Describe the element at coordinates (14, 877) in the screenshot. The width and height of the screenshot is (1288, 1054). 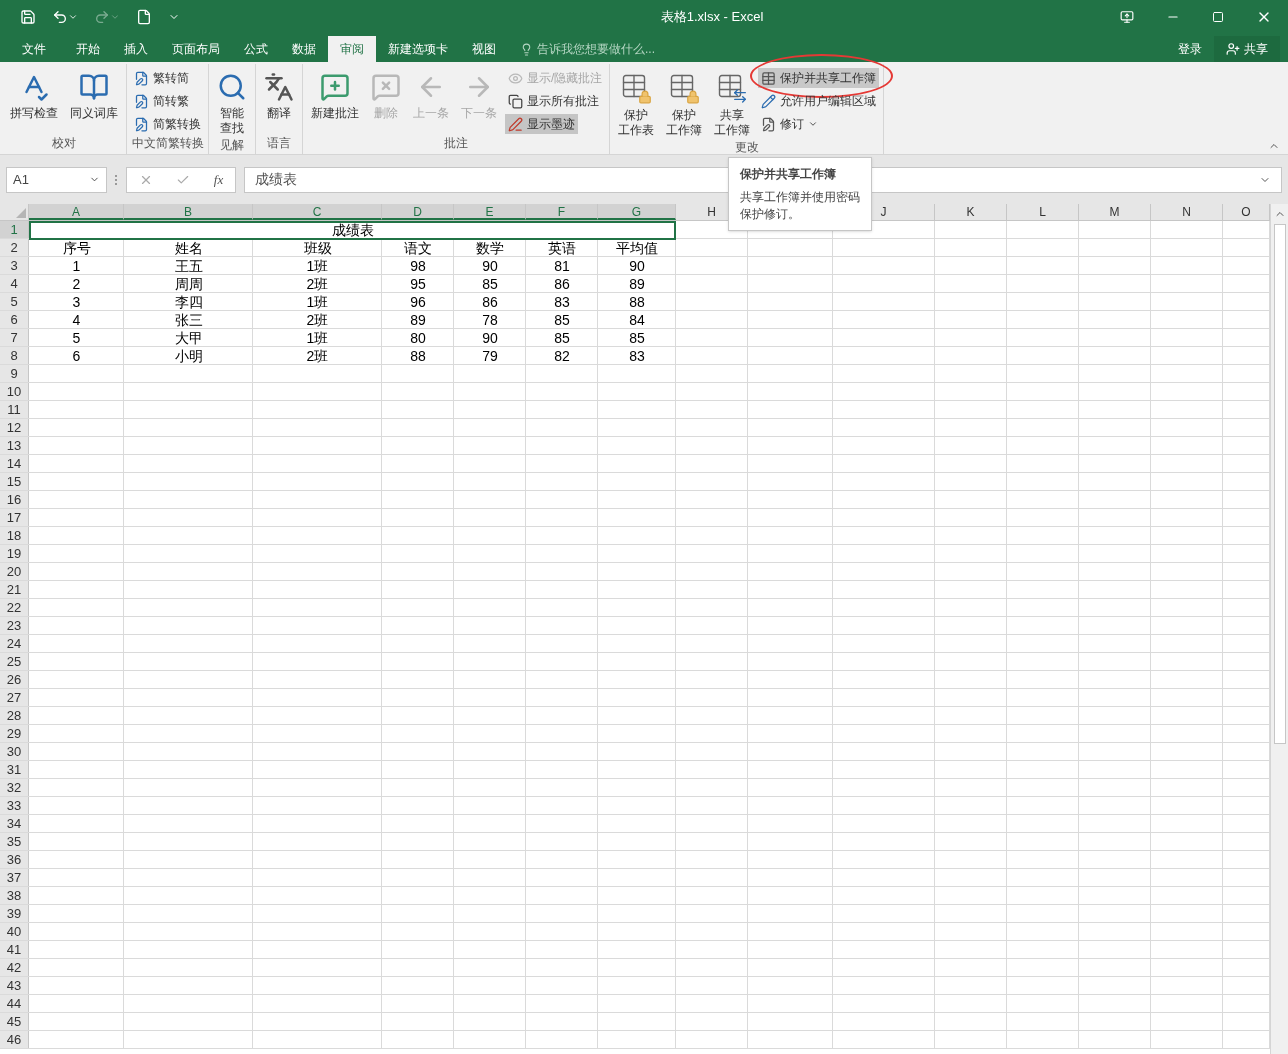
I see `row-header: 37` at that location.